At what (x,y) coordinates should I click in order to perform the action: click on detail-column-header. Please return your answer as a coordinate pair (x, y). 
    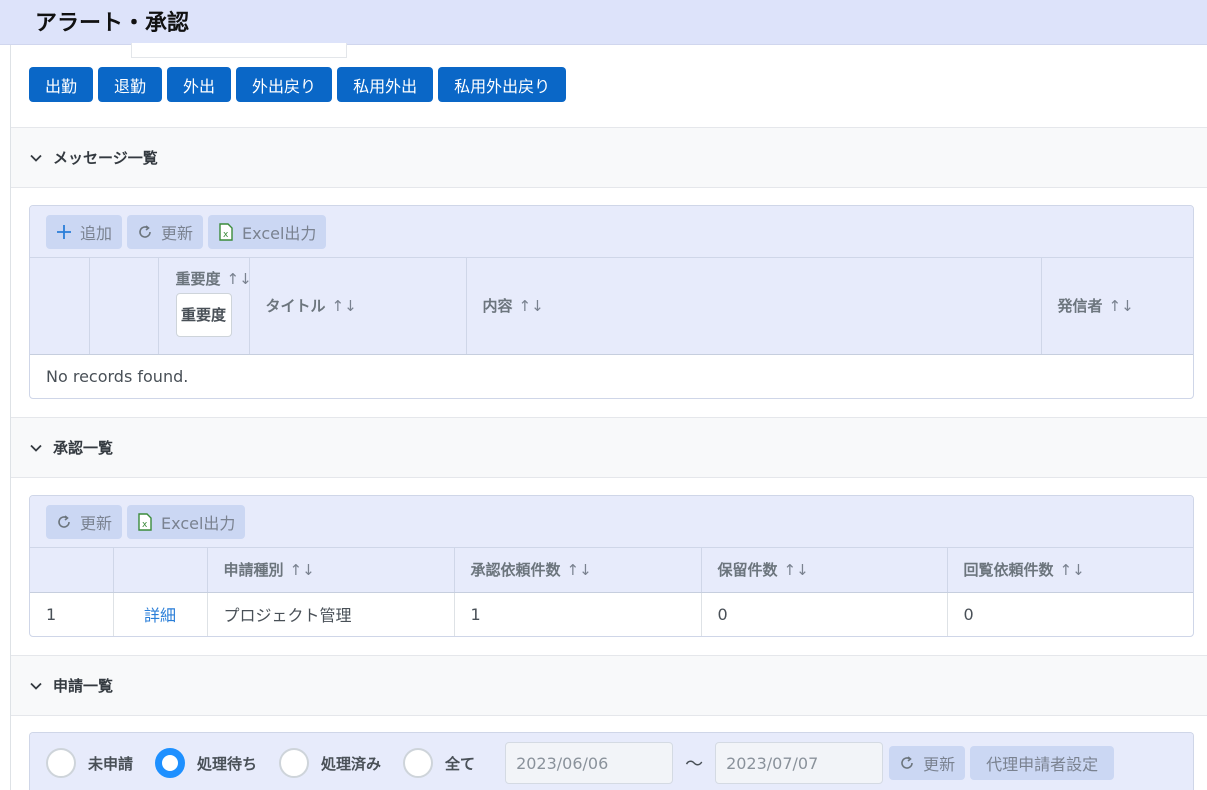
    Looking at the image, I should click on (160, 570).